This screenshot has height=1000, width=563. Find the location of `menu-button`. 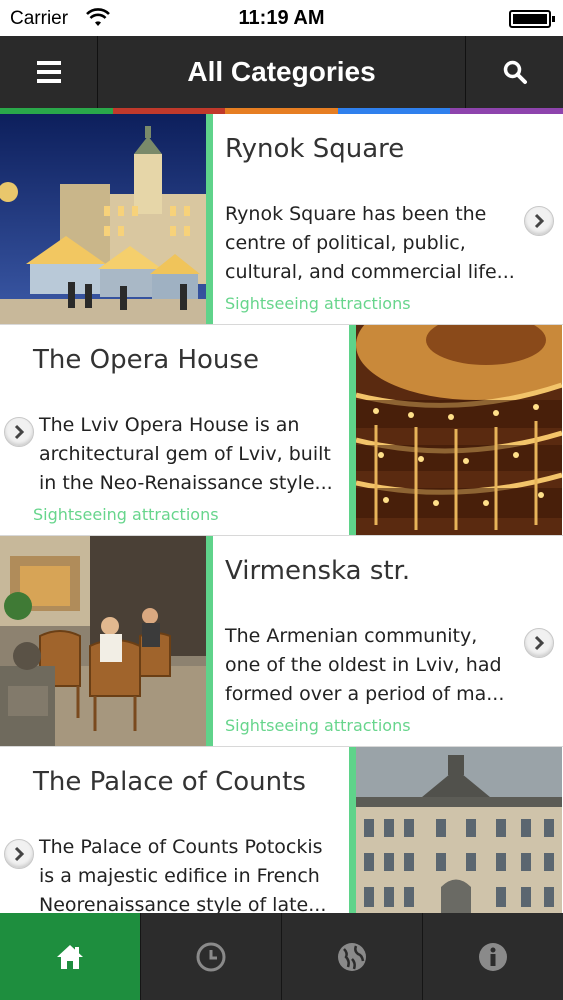

menu-button is located at coordinates (49, 72).